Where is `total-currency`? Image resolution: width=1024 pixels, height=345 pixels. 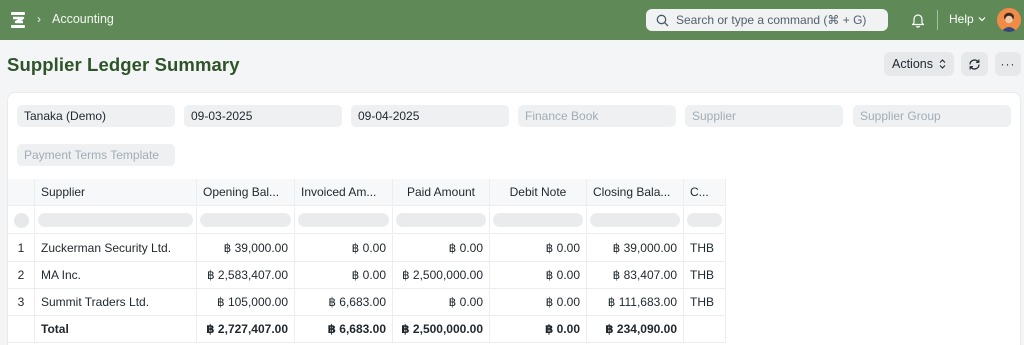
total-currency is located at coordinates (705, 329).